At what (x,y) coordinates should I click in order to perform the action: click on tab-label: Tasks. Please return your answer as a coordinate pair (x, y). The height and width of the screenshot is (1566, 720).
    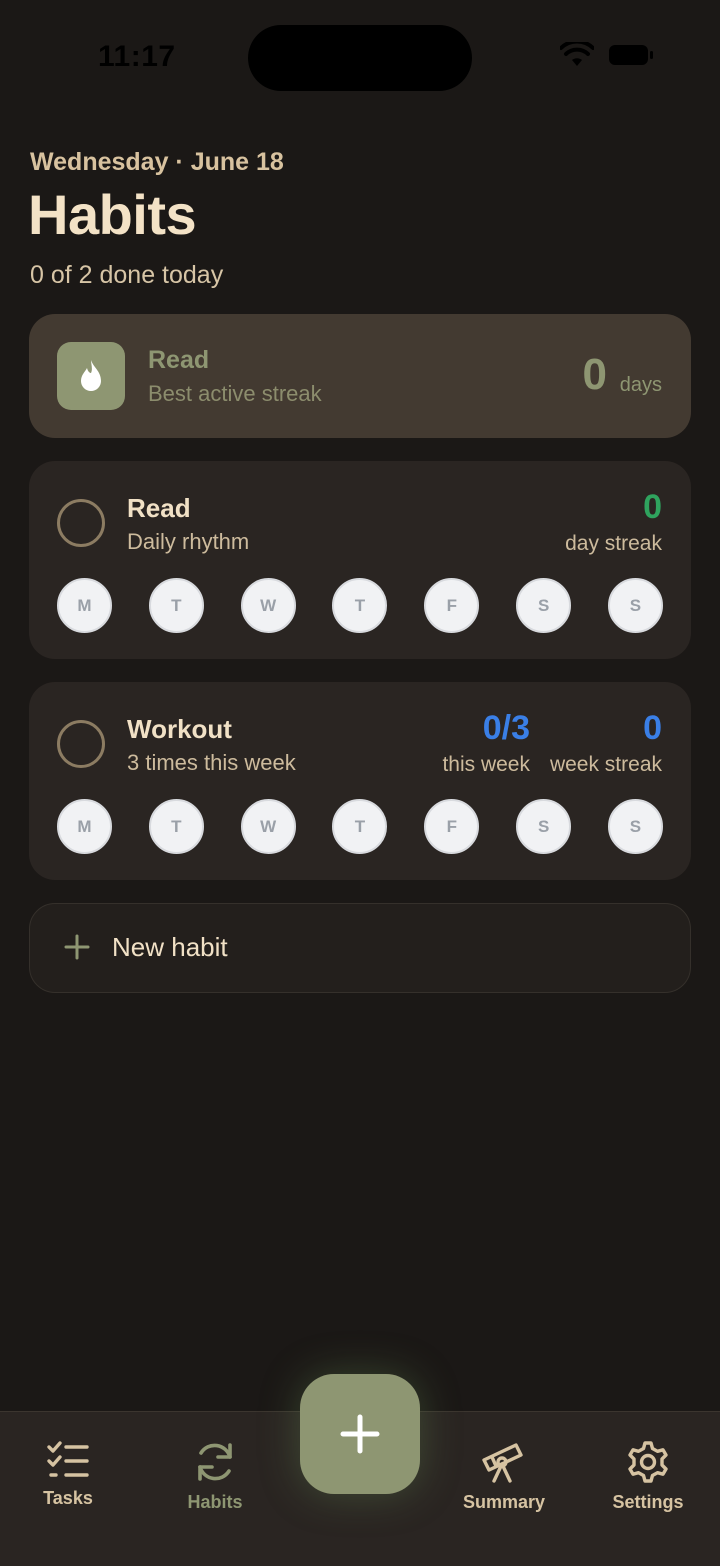
    Looking at the image, I should click on (68, 1498).